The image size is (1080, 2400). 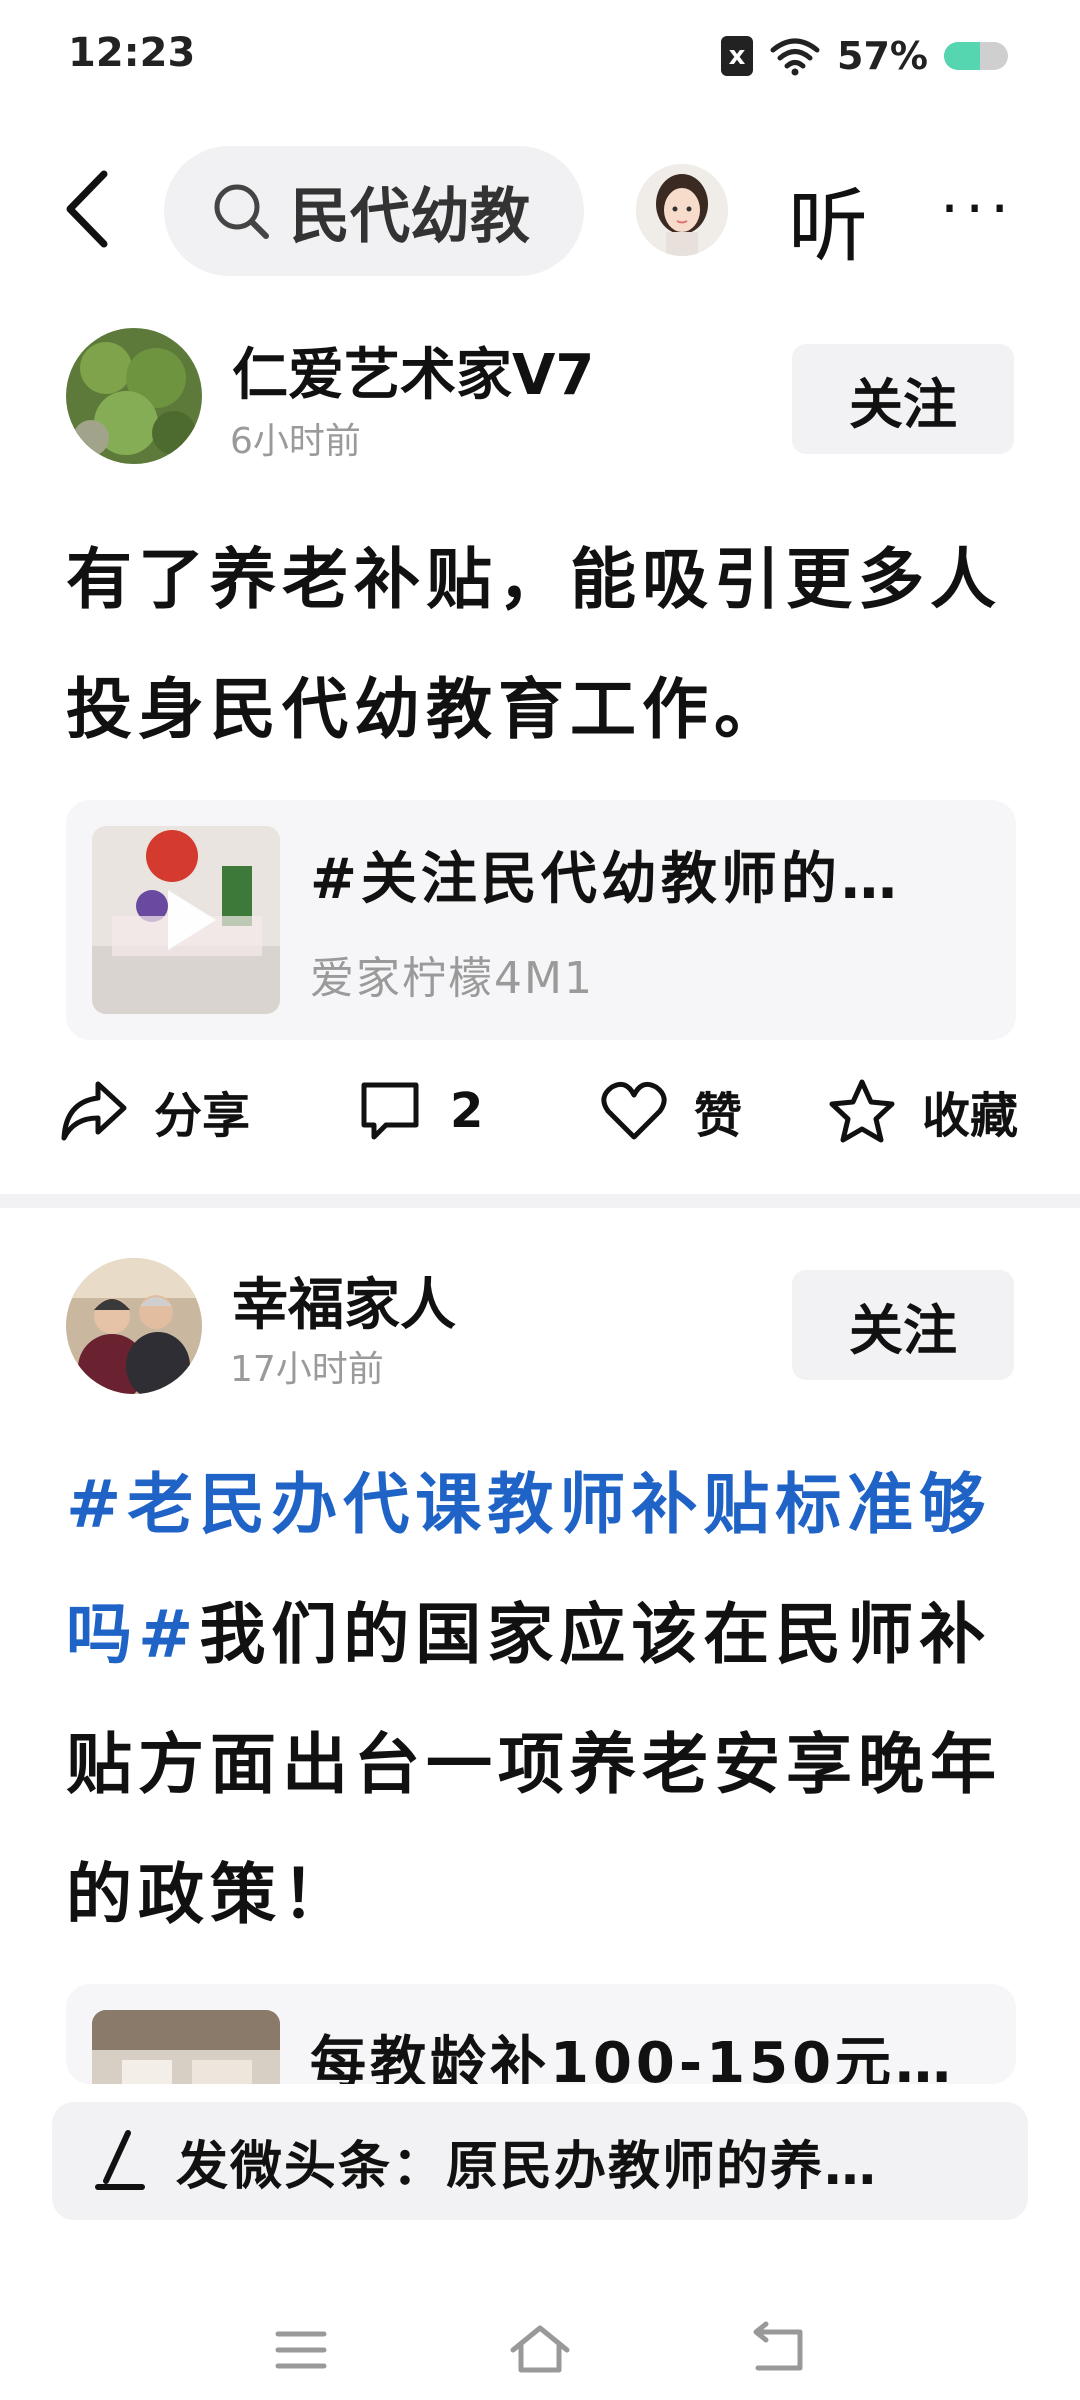 What do you see at coordinates (540, 60) in the screenshot?
I see `status-bar: 12:23 x 57%` at bounding box center [540, 60].